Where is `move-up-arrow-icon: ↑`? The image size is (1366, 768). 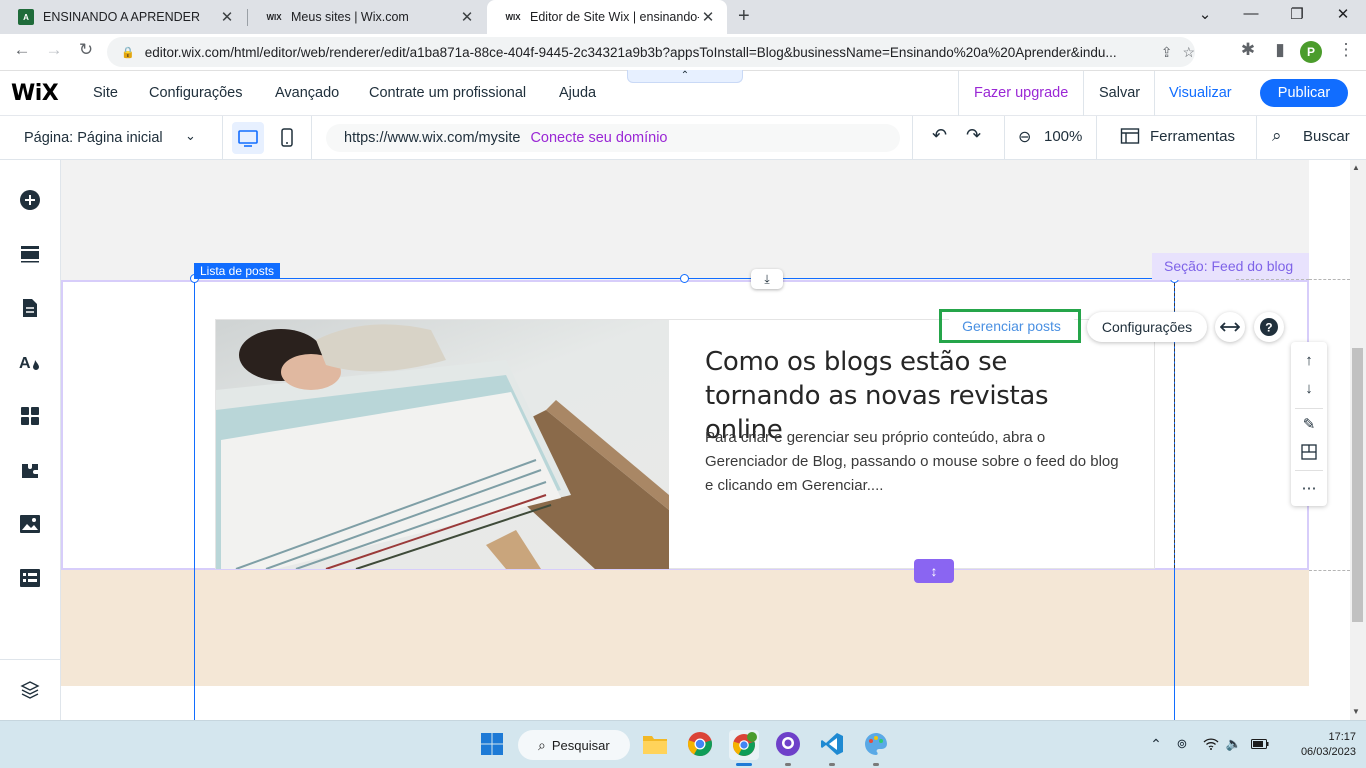
move-up-arrow-icon: ↑ is located at coordinates (1309, 360).